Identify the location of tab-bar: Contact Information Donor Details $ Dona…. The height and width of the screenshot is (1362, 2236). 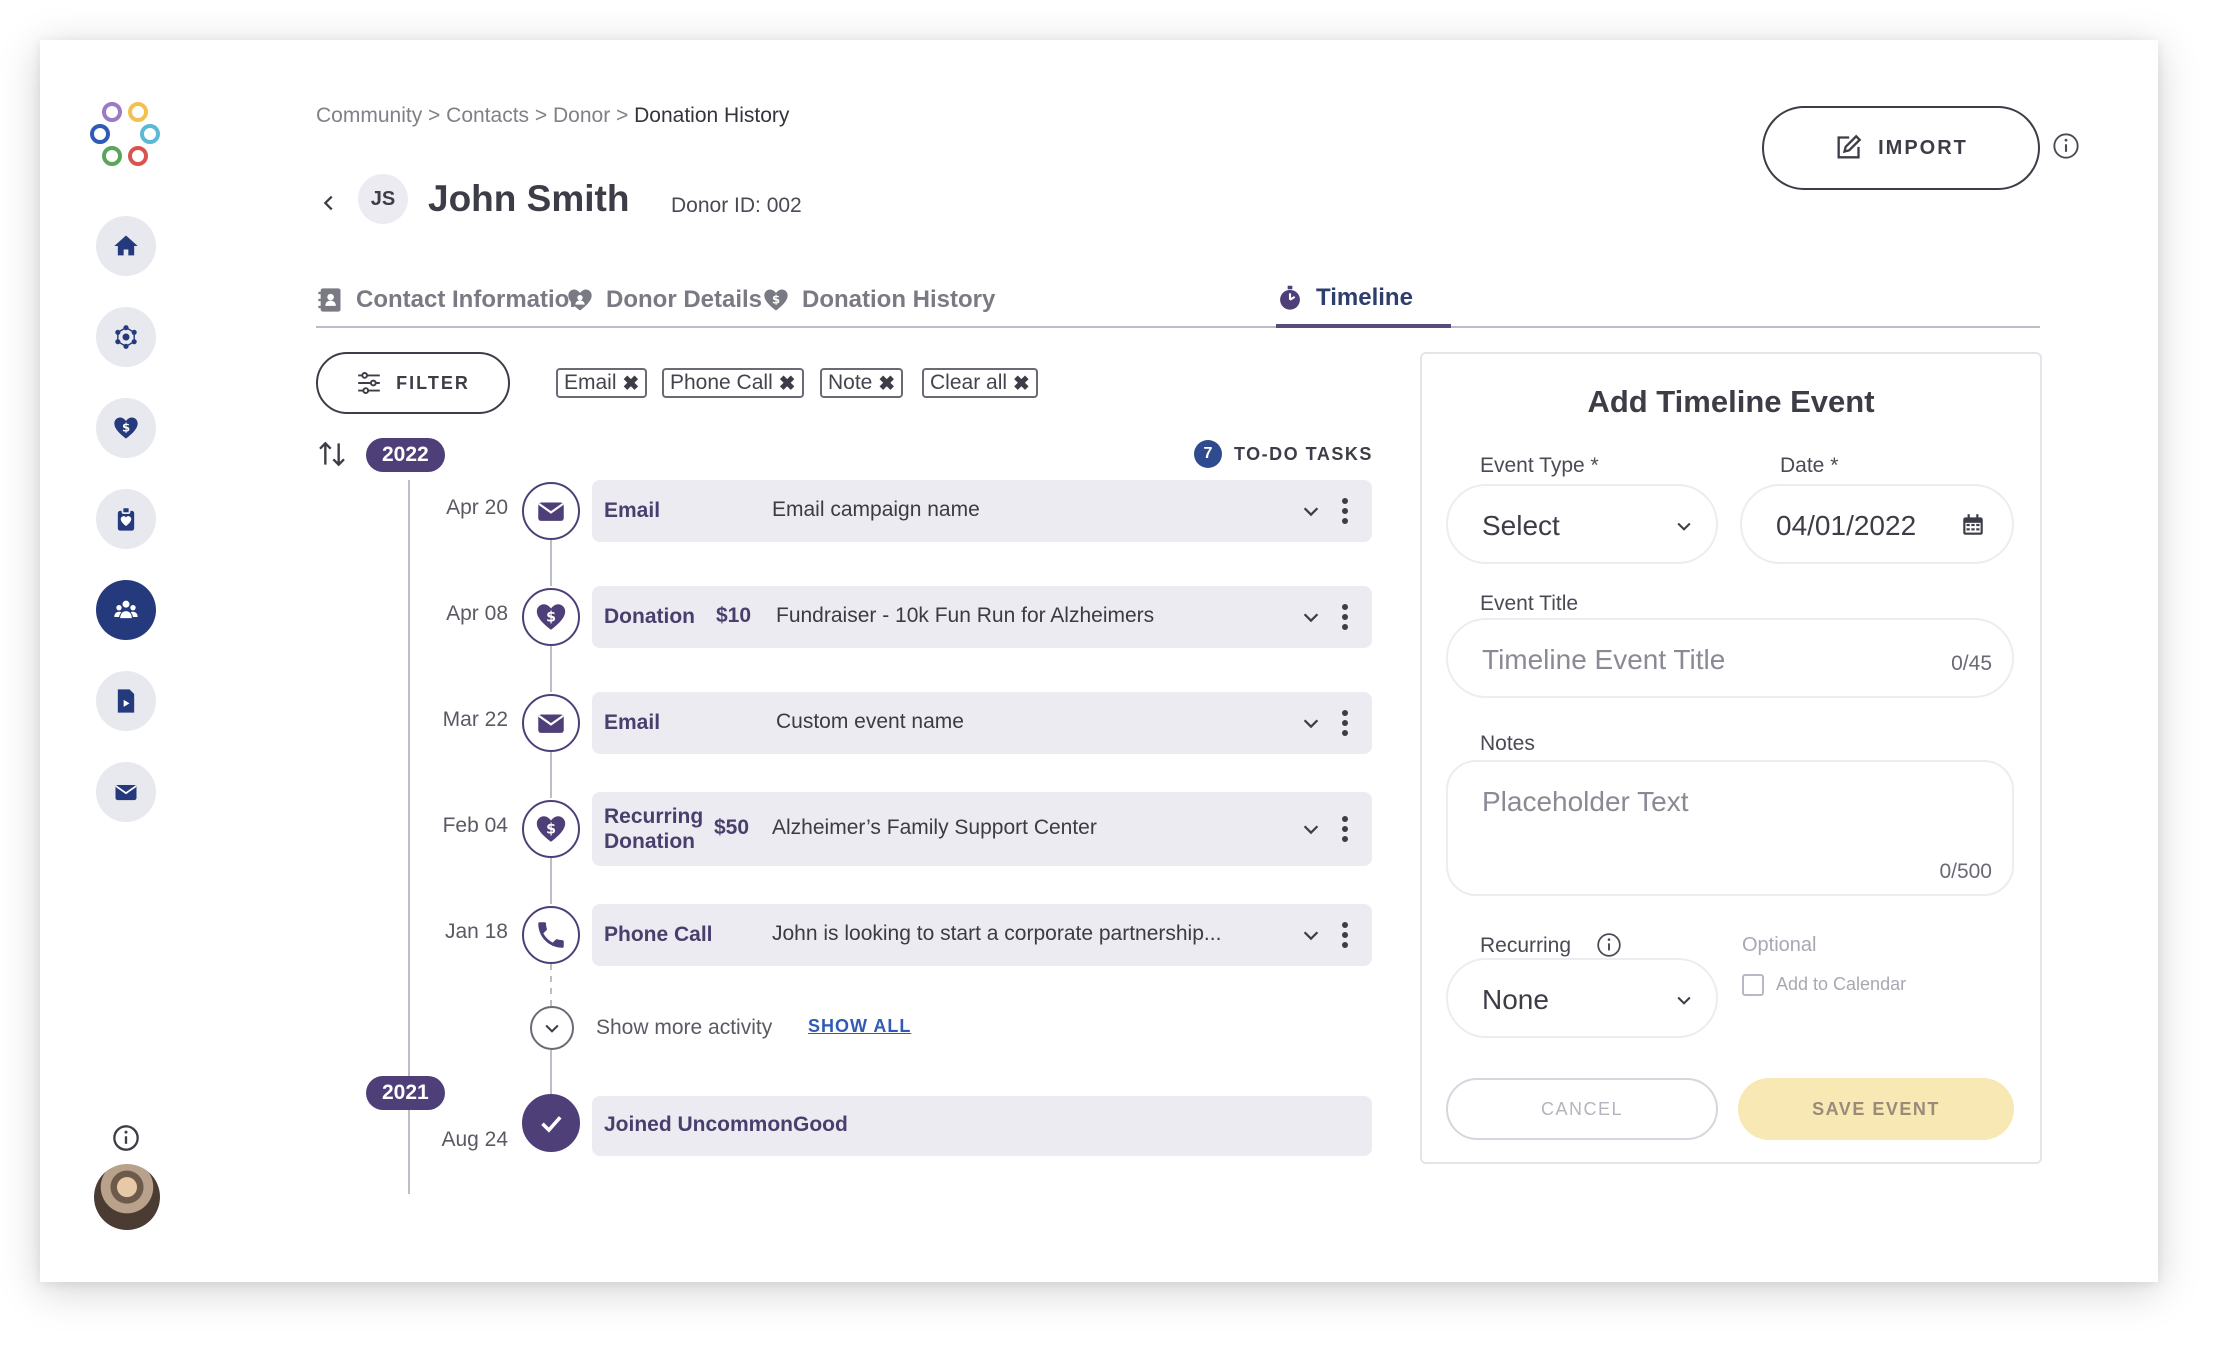
(1178, 300).